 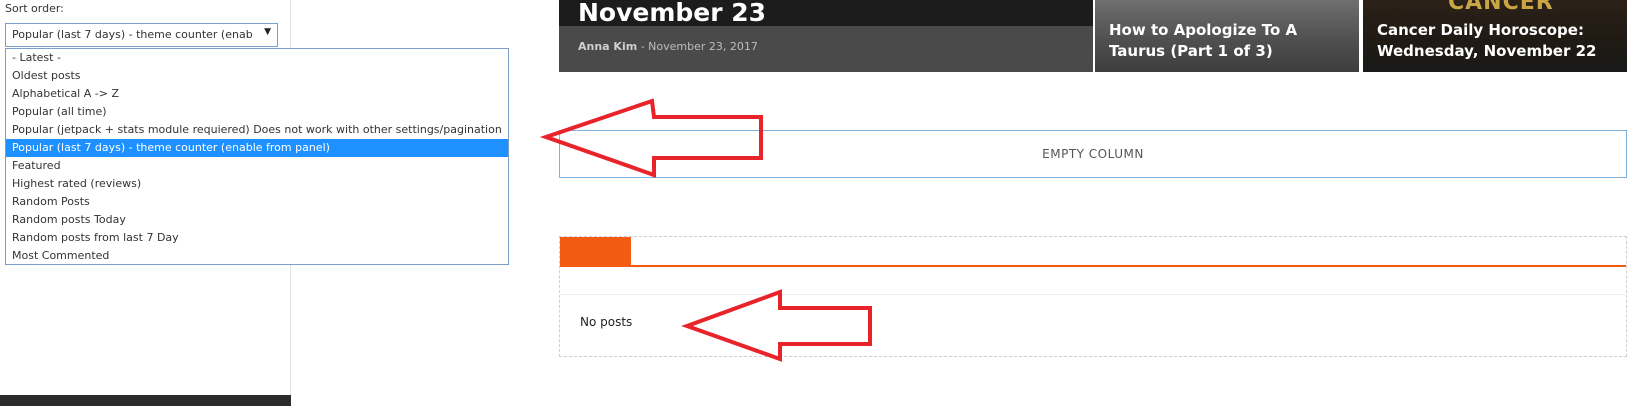 What do you see at coordinates (705, 230) in the screenshot?
I see `annotation-arrows` at bounding box center [705, 230].